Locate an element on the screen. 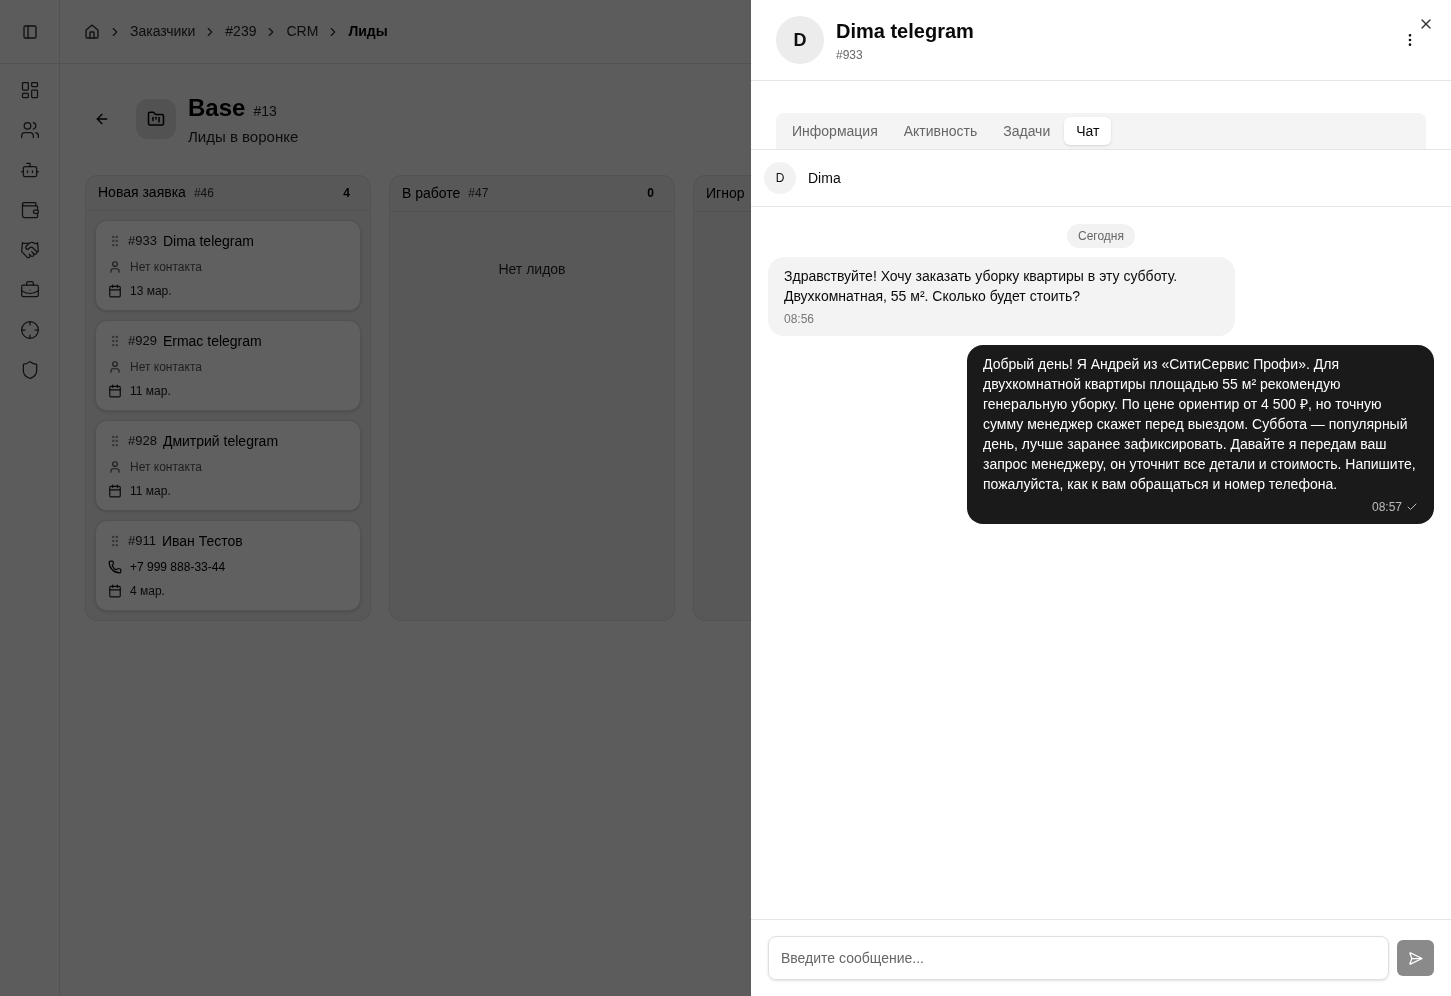  avatar: D is located at coordinates (800, 40).